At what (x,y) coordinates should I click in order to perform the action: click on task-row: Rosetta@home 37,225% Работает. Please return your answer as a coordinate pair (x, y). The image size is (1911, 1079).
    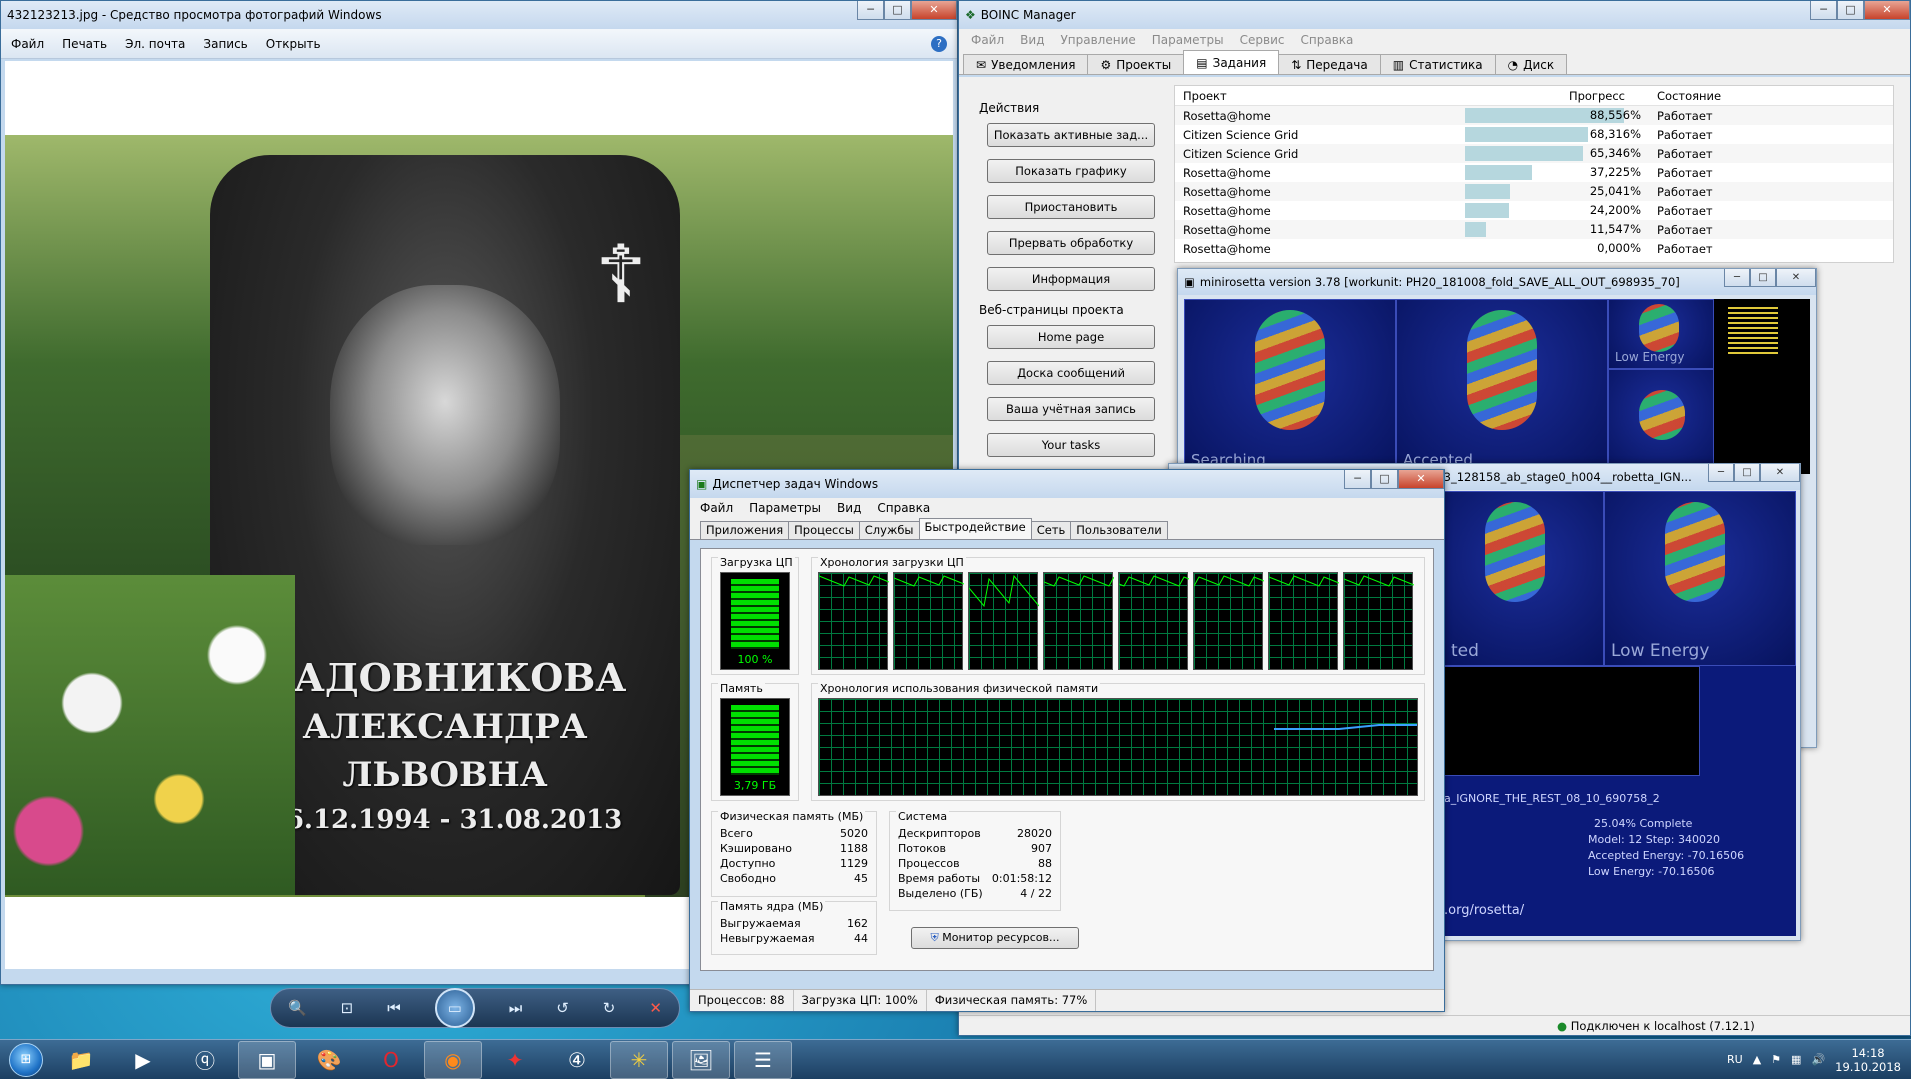
    Looking at the image, I should click on (1534, 172).